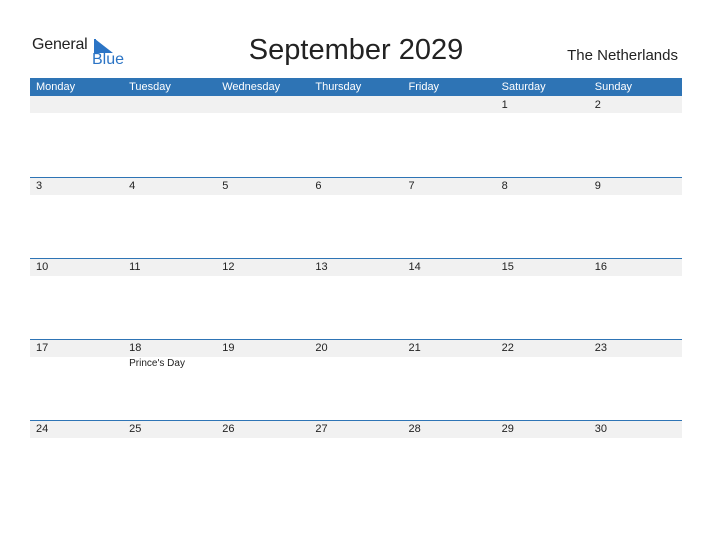 The width and height of the screenshot is (712, 550). What do you see at coordinates (135, 348) in the screenshot?
I see `day-number: 18` at bounding box center [135, 348].